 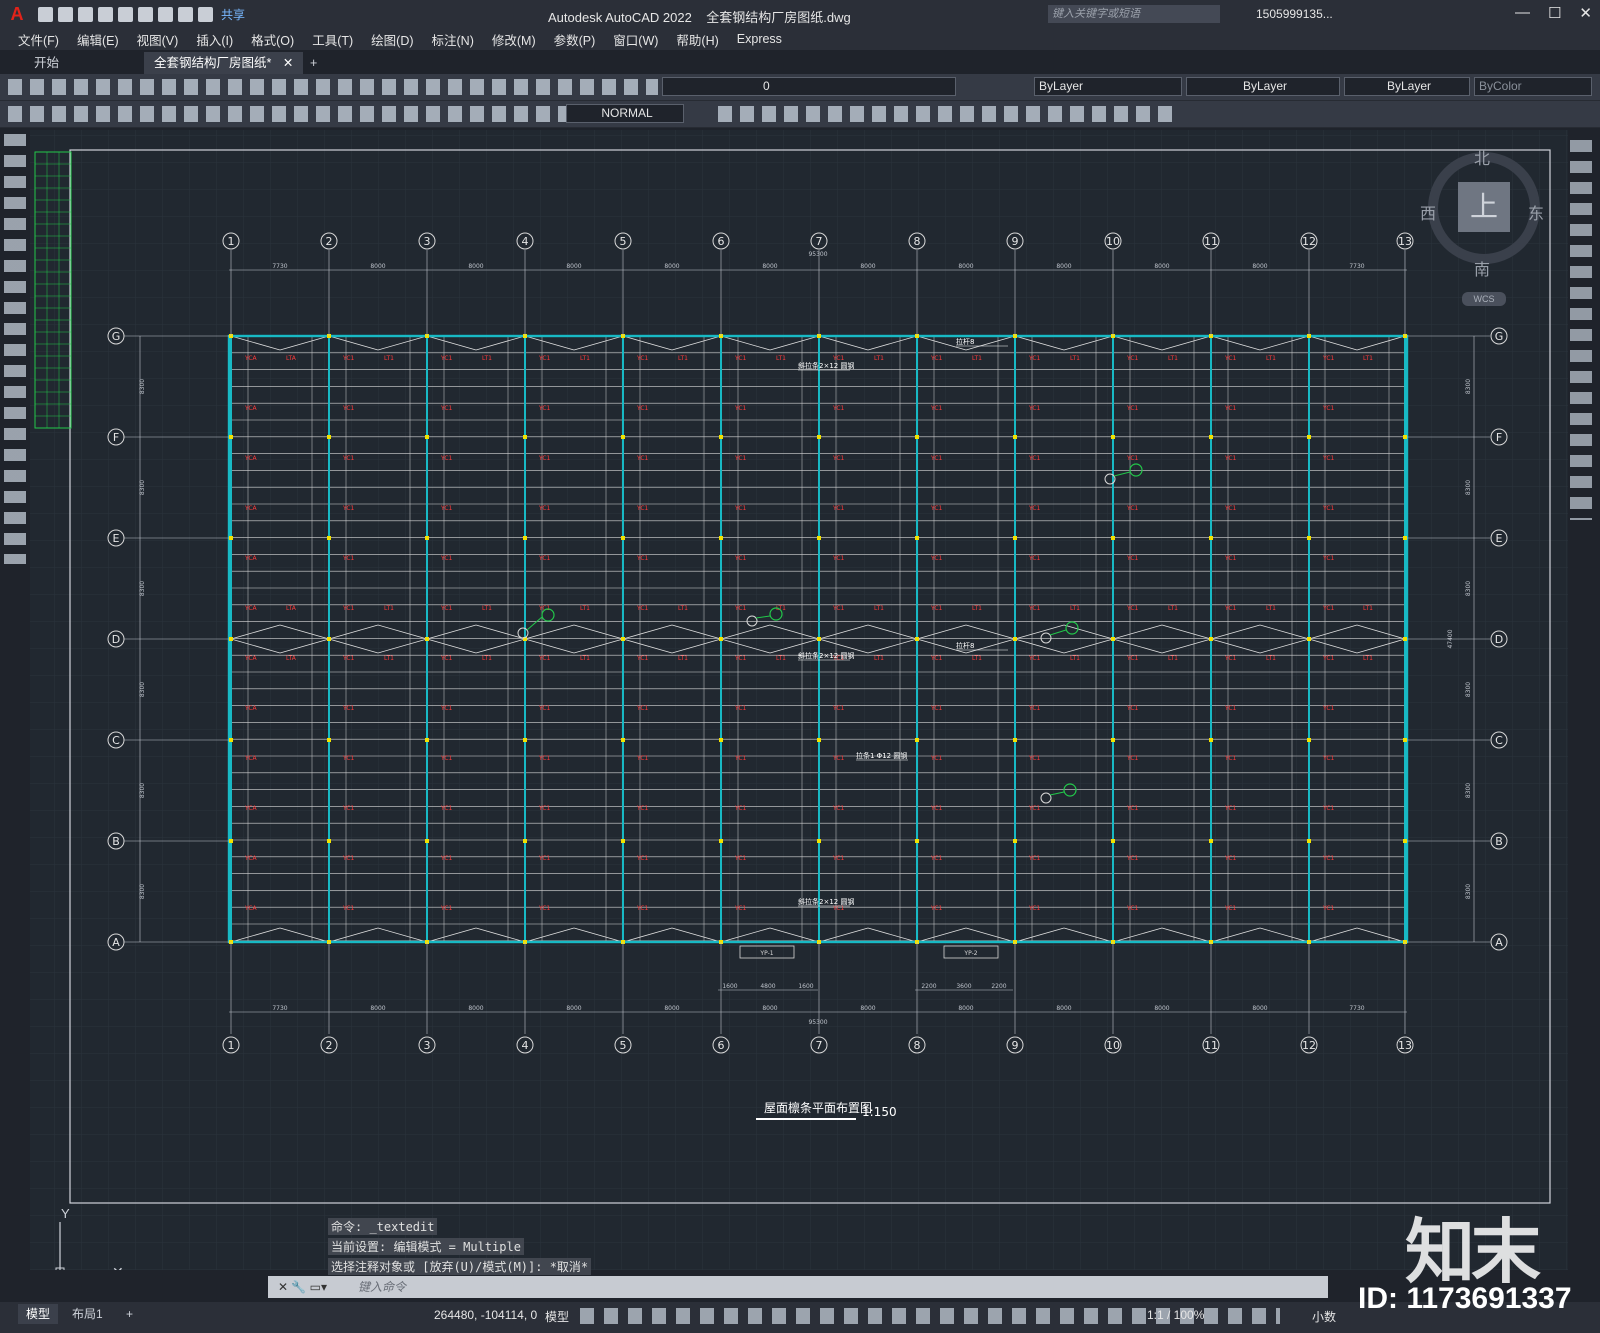 I want to click on viewcube-south: 南, so click(x=1482, y=268).